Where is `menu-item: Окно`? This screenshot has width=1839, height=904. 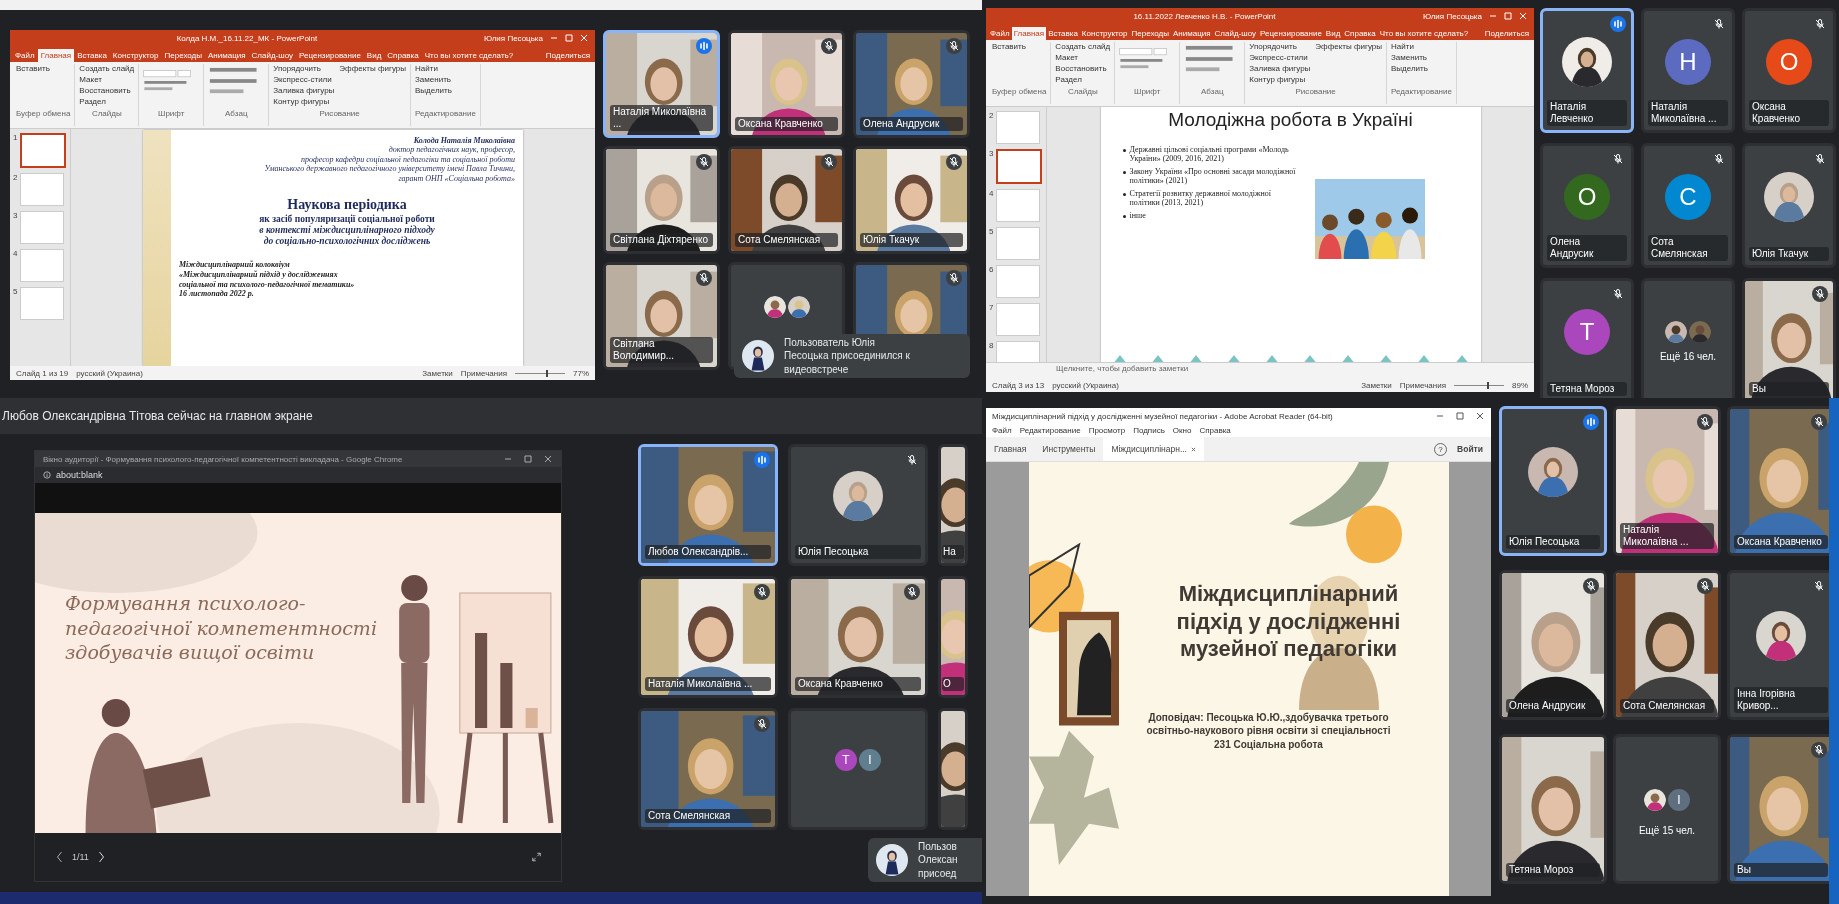 menu-item: Окно is located at coordinates (1182, 430).